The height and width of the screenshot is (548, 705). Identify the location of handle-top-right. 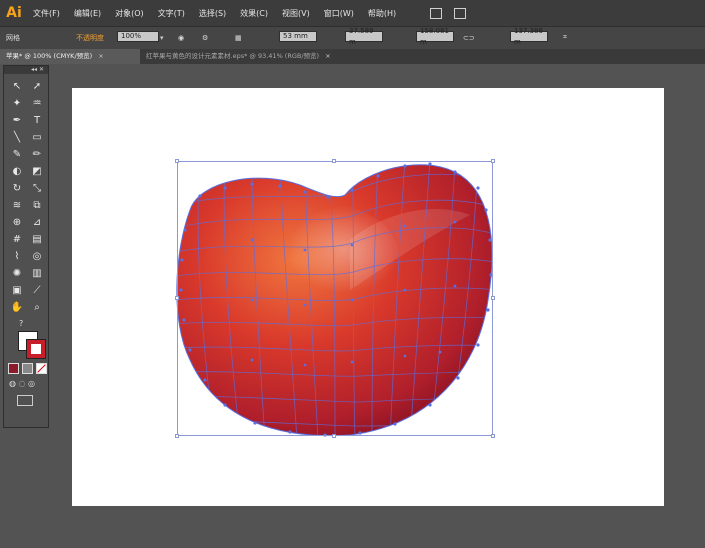
(493, 161).